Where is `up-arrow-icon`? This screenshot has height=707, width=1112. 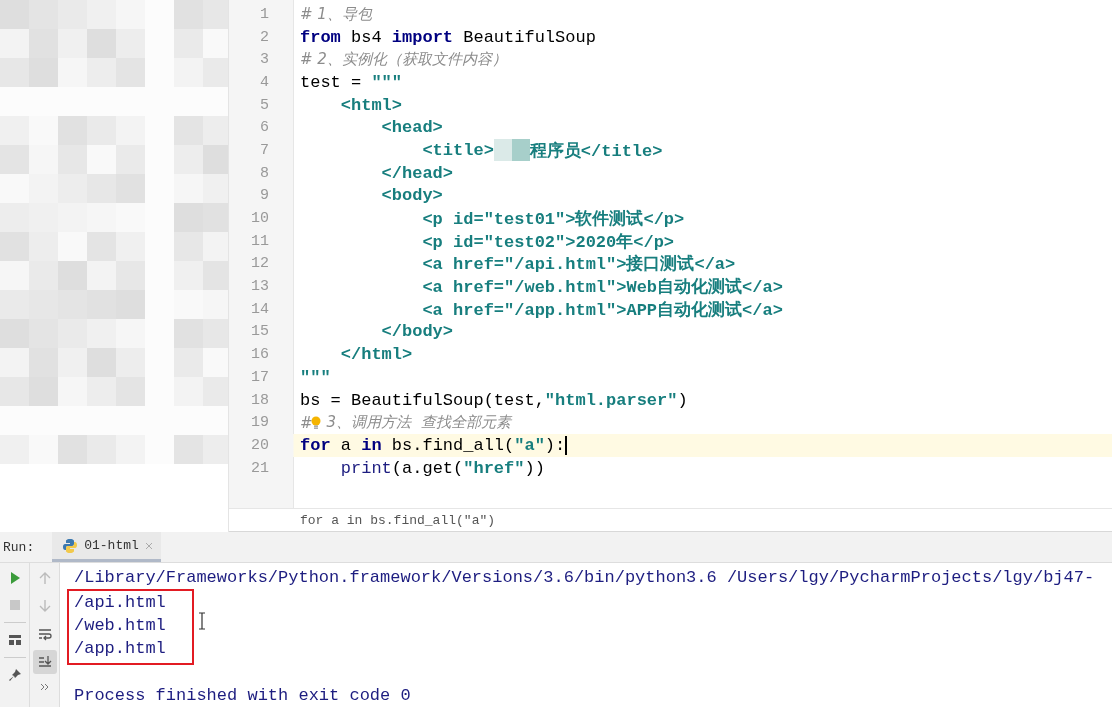
up-arrow-icon is located at coordinates (44, 578).